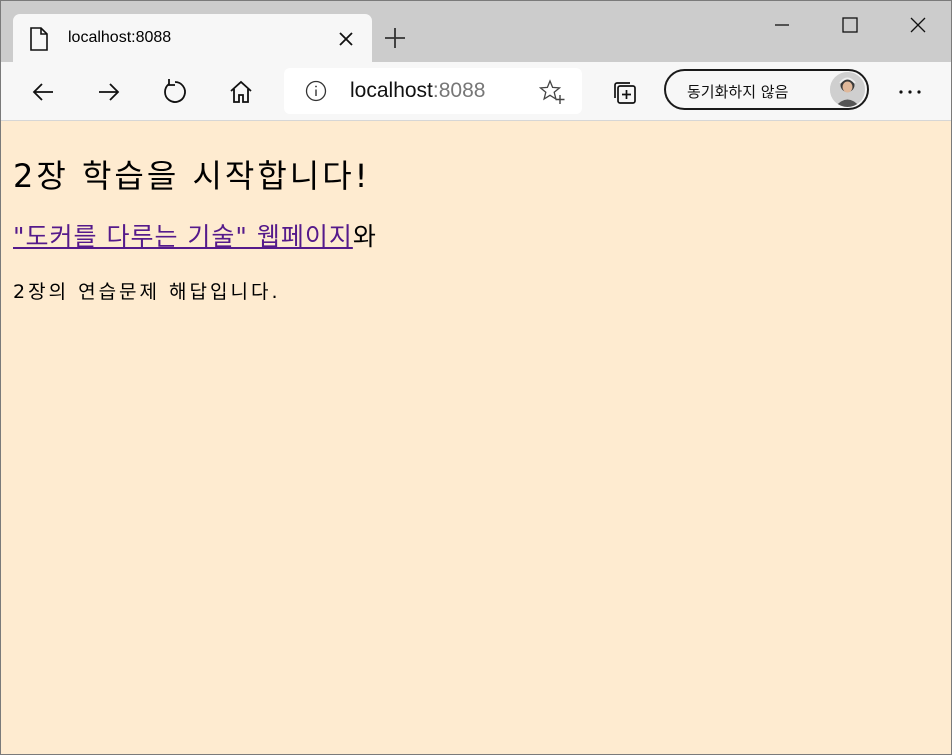  Describe the element at coordinates (395, 38) in the screenshot. I see `plus-icon` at that location.